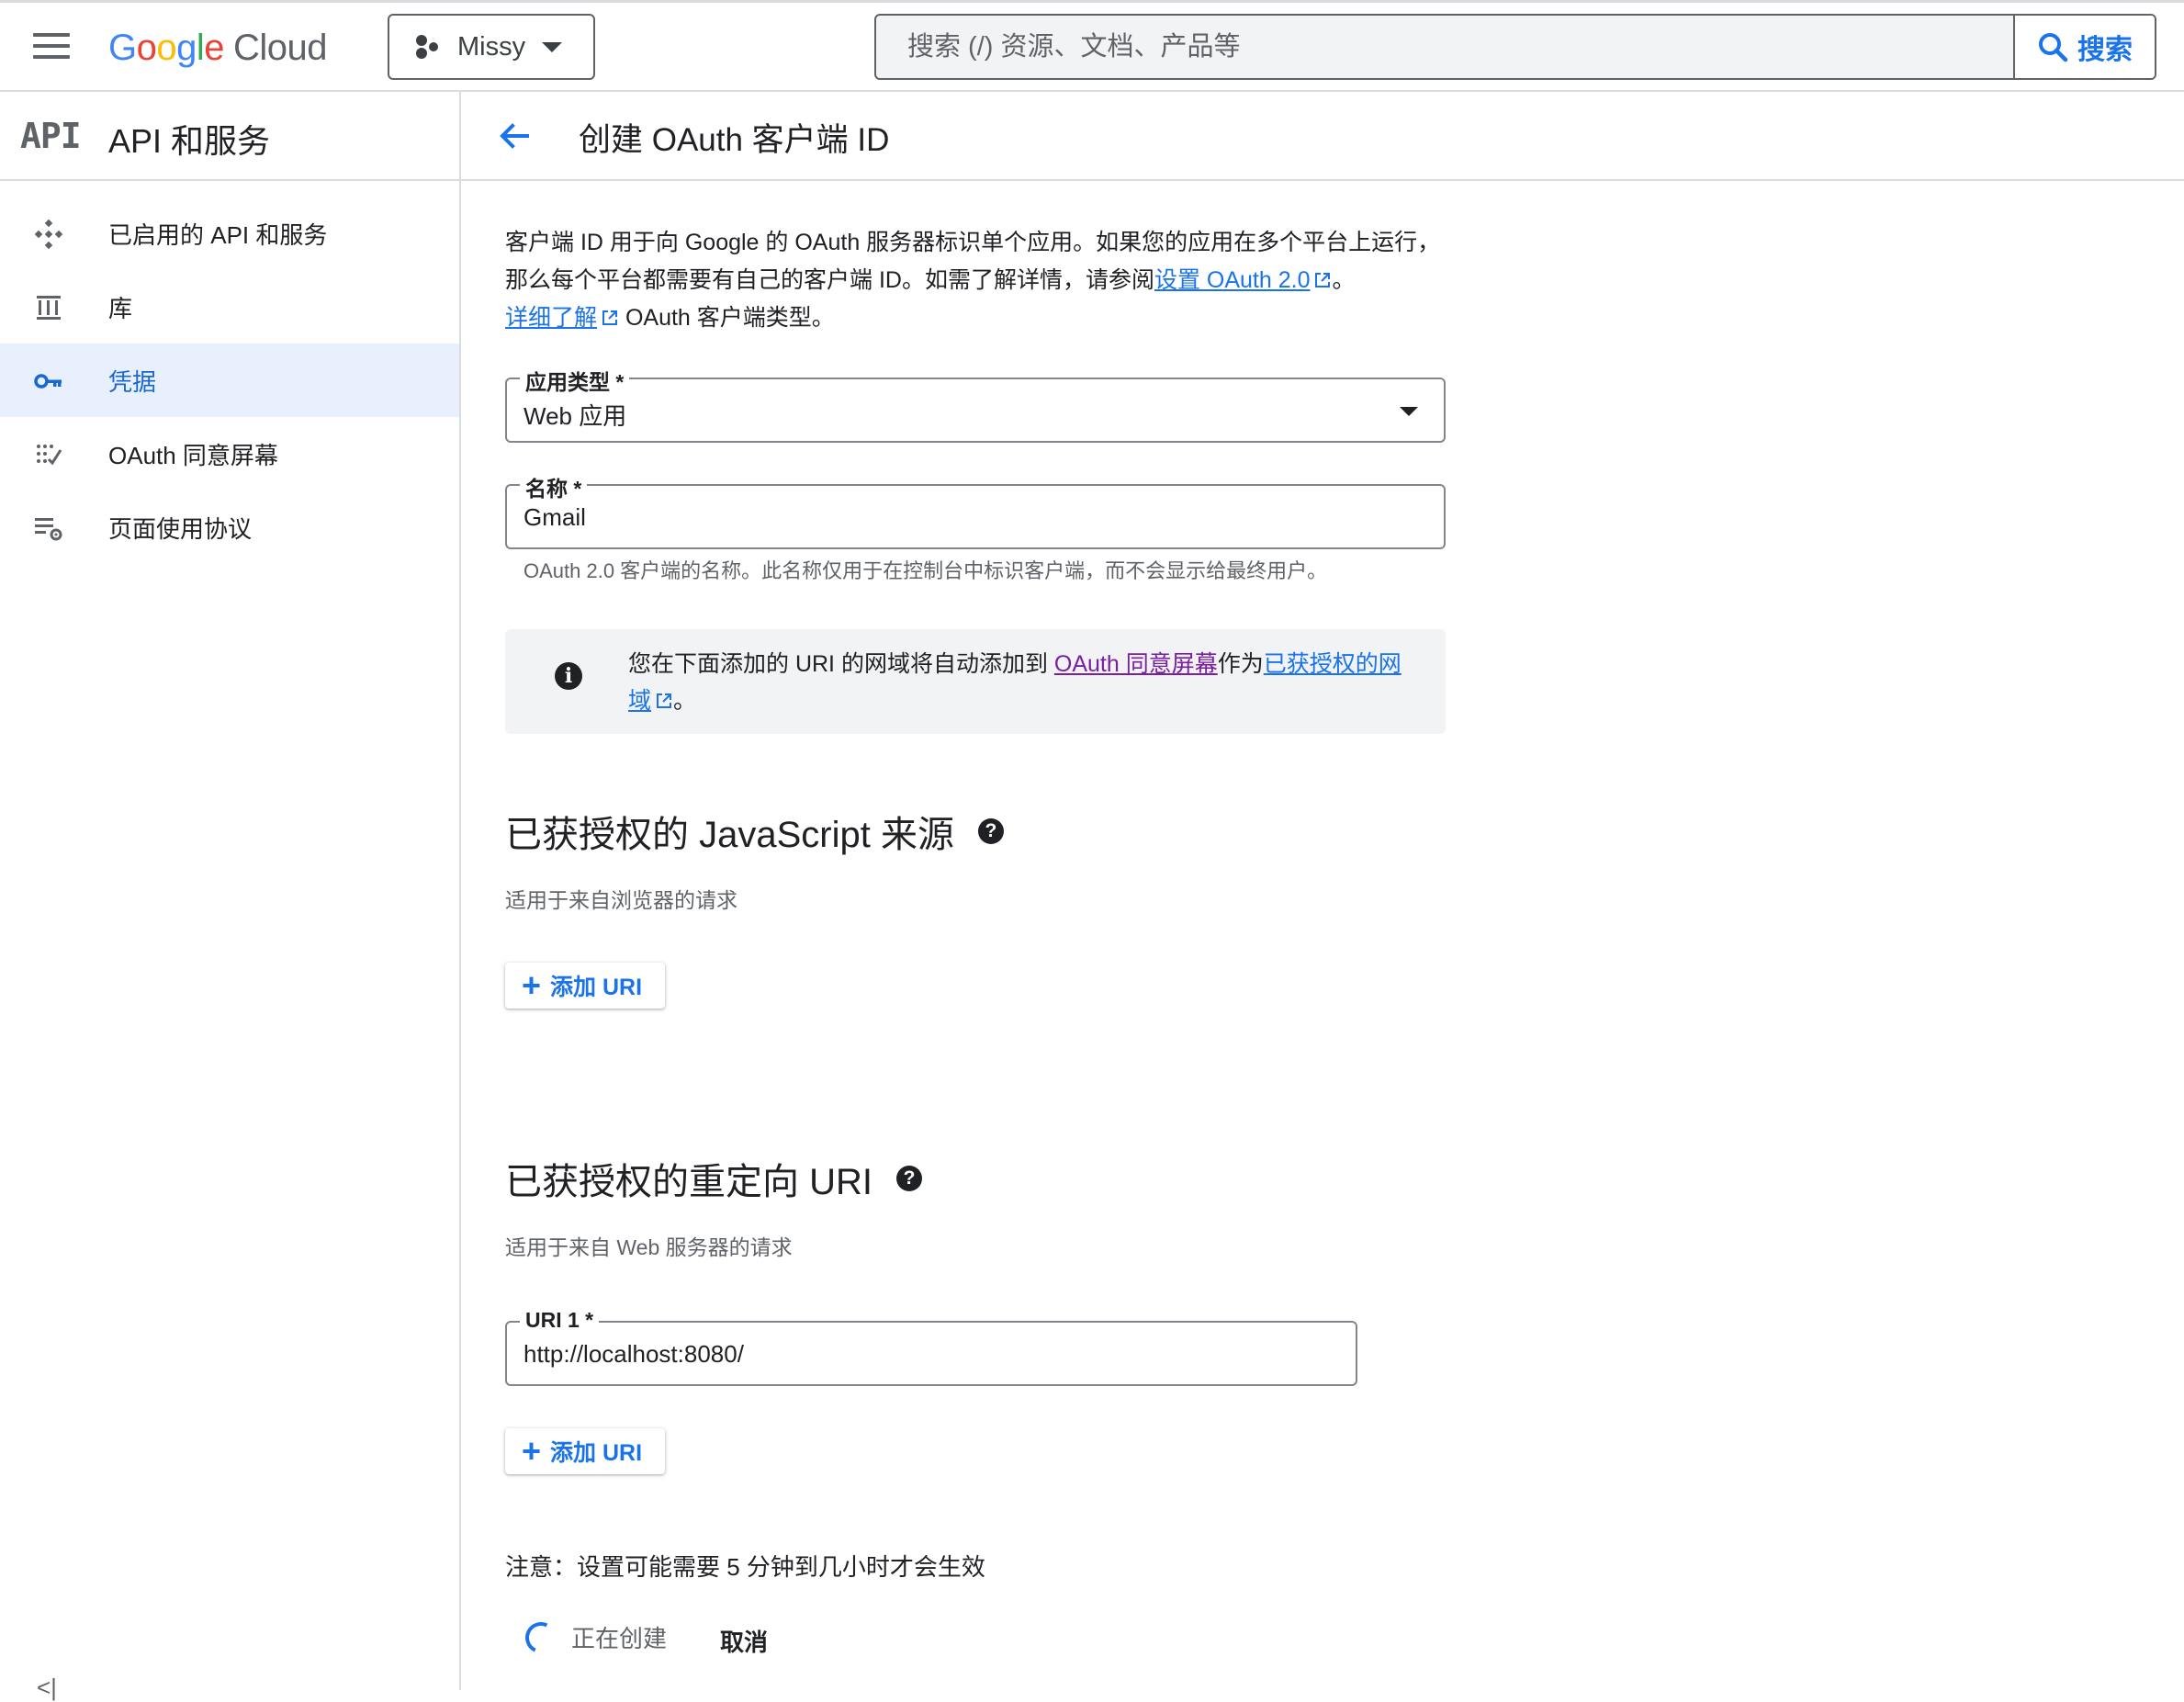 This screenshot has height=1702, width=2184. I want to click on logo-letter: g, so click(186, 48).